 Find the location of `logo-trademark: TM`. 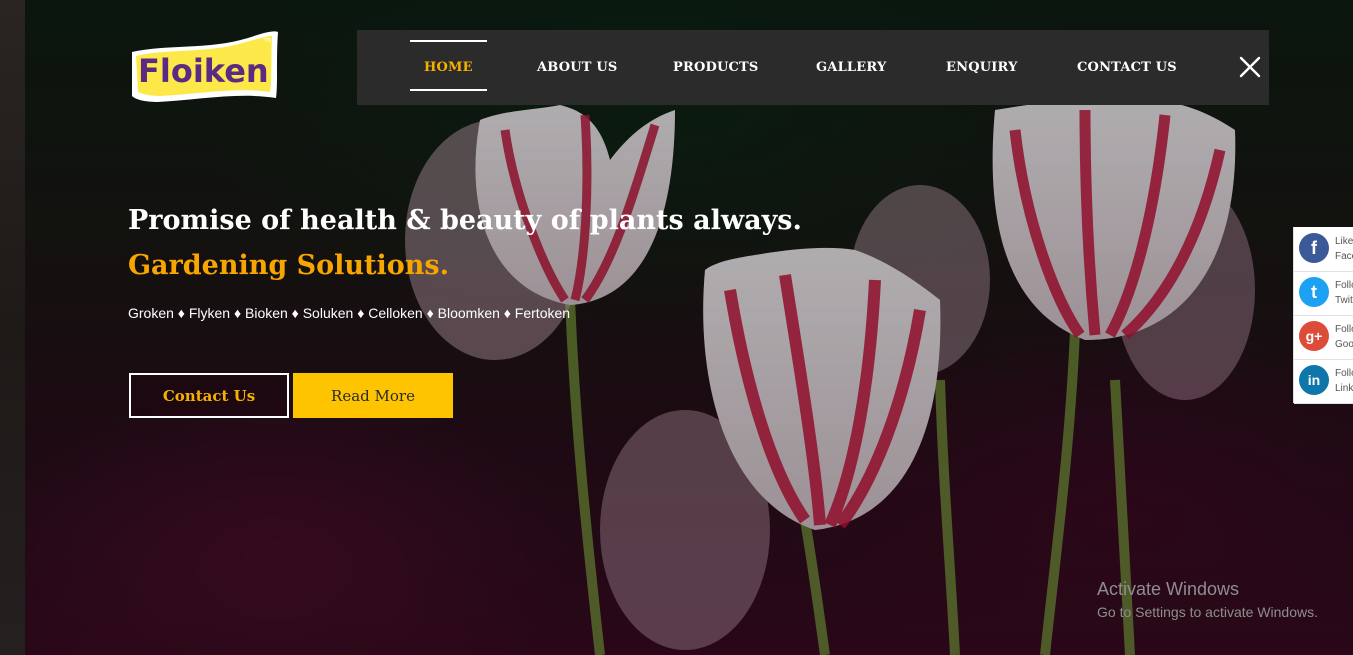

logo-trademark: TM is located at coordinates (267, 41).